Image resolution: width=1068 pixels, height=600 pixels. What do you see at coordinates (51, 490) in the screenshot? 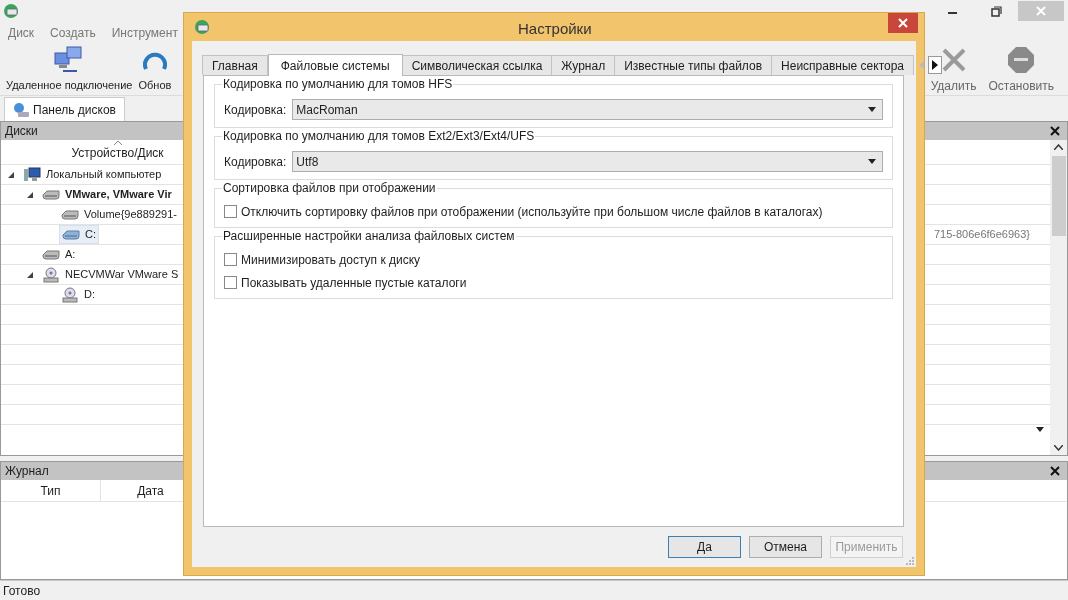
I see `column-header: Тип` at bounding box center [51, 490].